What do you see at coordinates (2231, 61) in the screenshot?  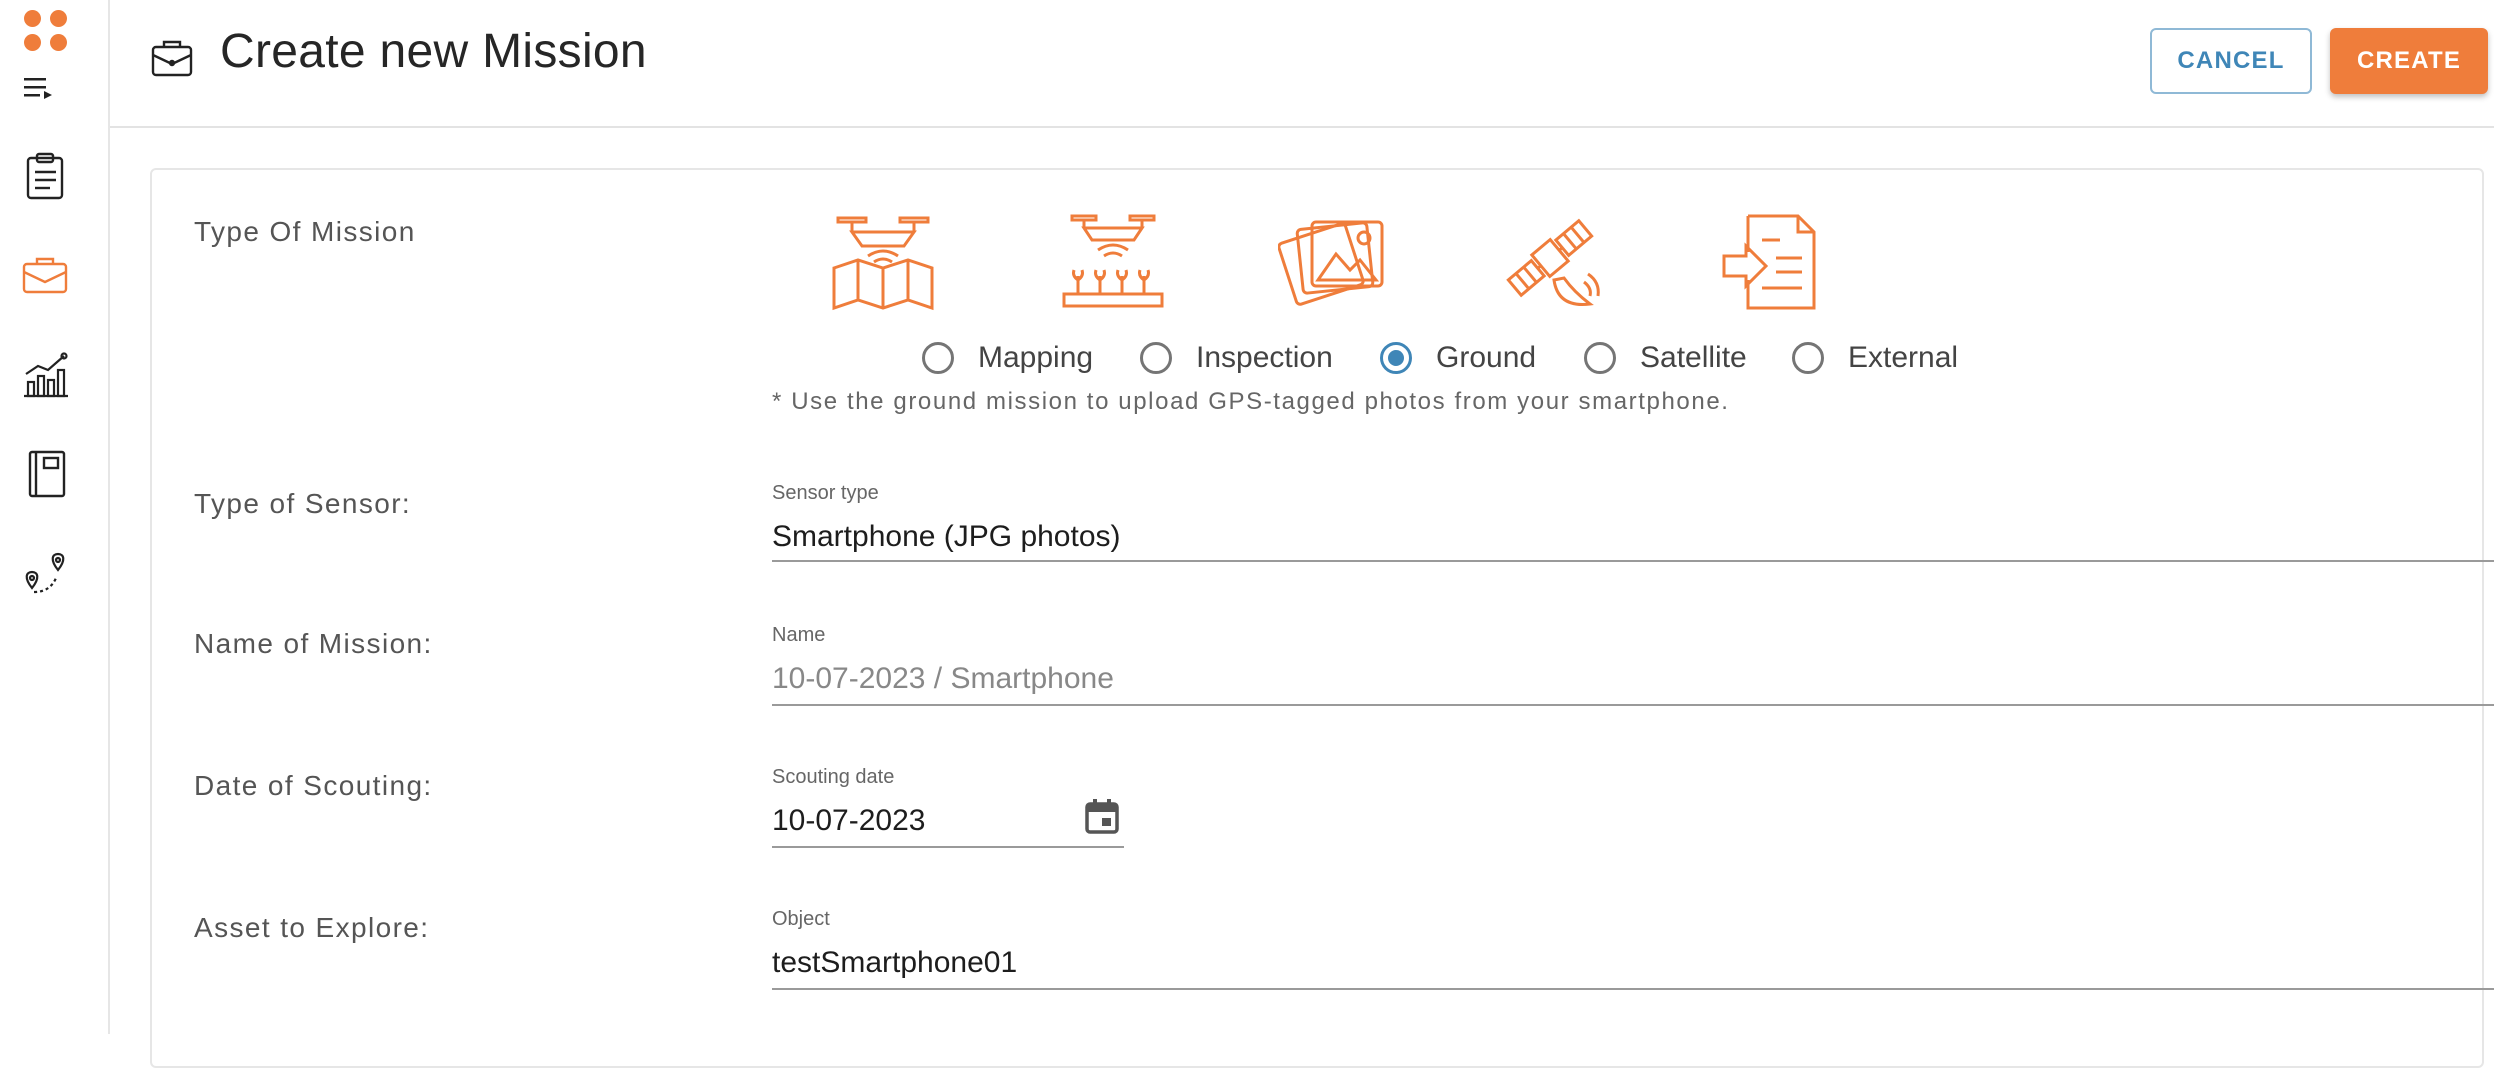 I see `cancel-button: CANCEL` at bounding box center [2231, 61].